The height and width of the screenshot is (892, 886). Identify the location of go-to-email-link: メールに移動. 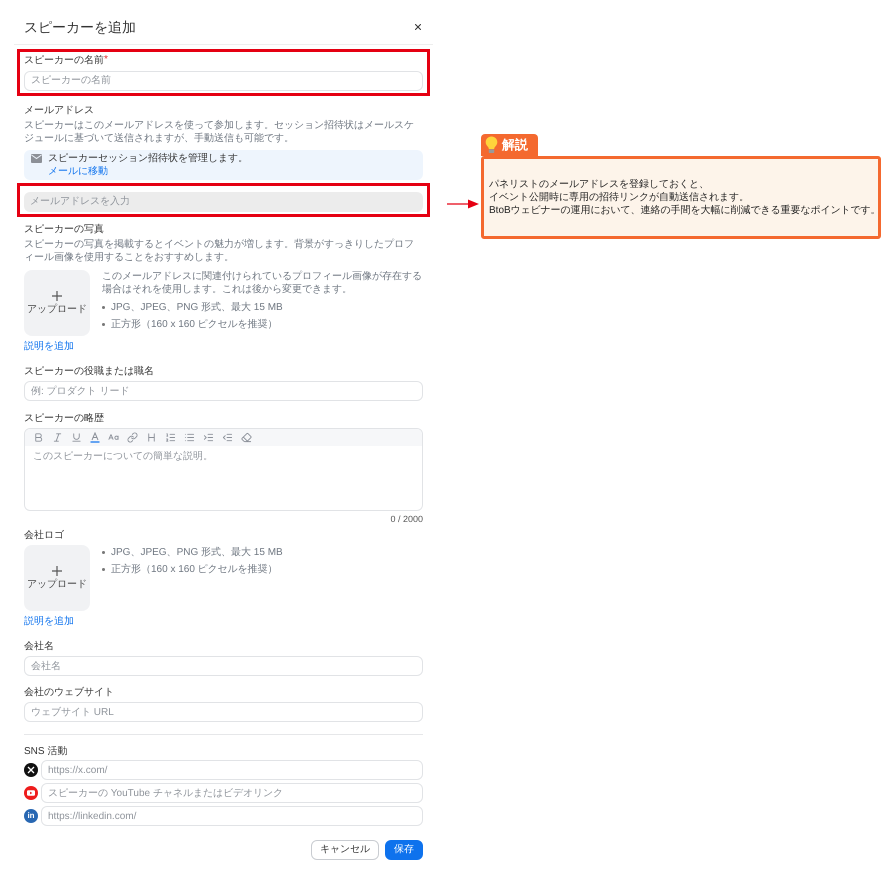
(78, 171).